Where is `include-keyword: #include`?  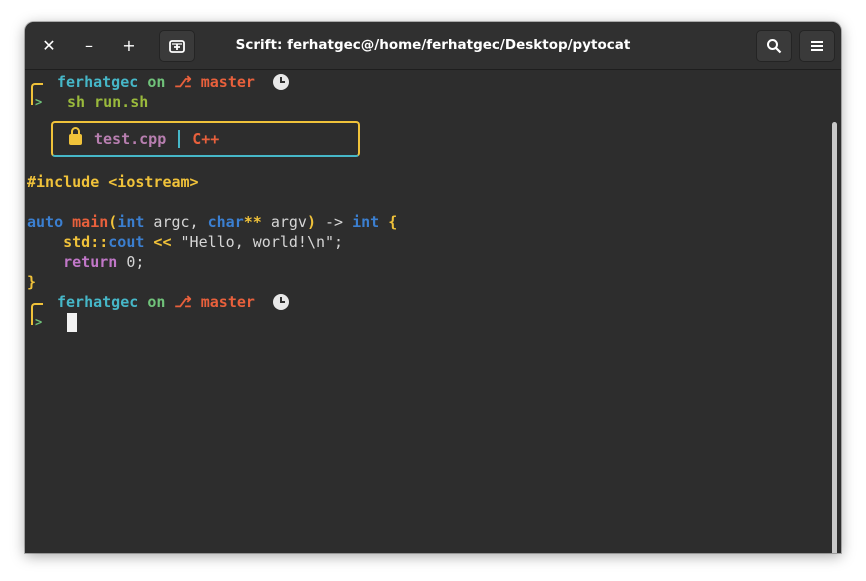
include-keyword: #include is located at coordinates (63, 182).